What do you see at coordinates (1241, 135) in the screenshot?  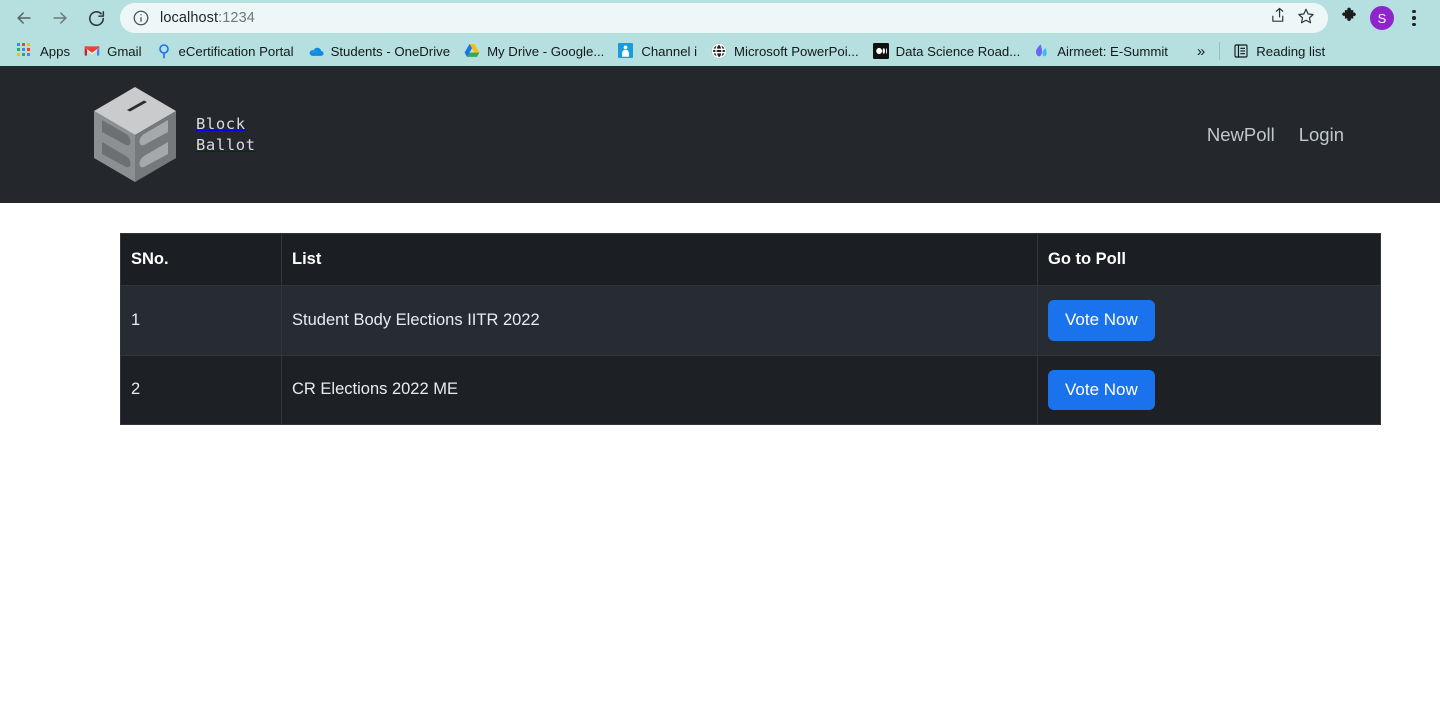 I see `nav-link-newpoll: NewPoll` at bounding box center [1241, 135].